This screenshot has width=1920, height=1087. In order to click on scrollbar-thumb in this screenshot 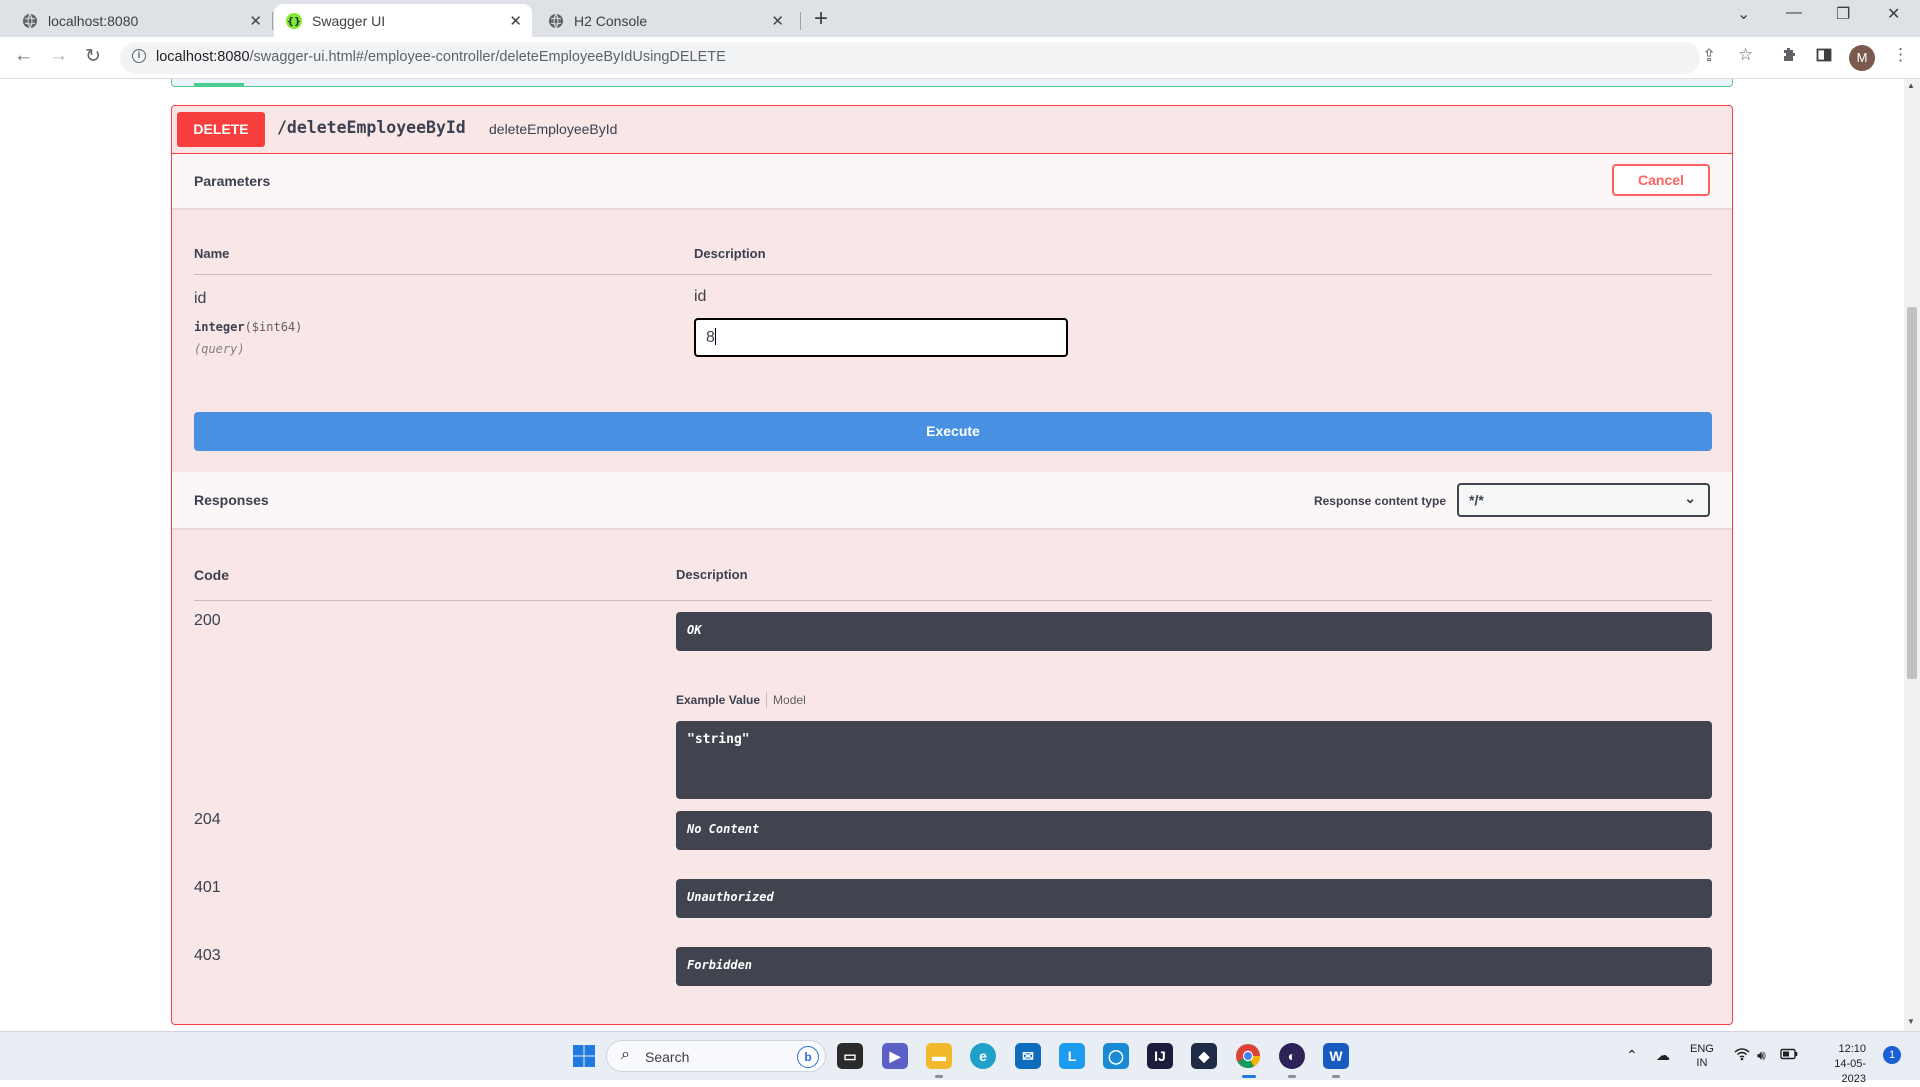, I will do `click(1912, 493)`.